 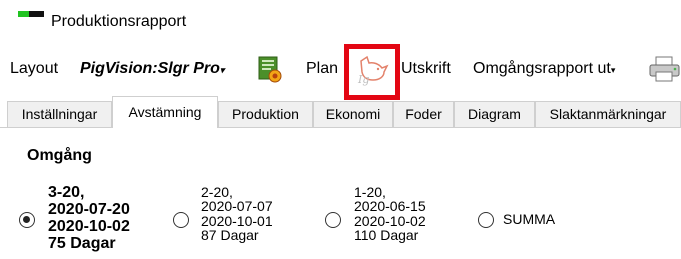 What do you see at coordinates (31, 14) in the screenshot?
I see `app-logo-icon` at bounding box center [31, 14].